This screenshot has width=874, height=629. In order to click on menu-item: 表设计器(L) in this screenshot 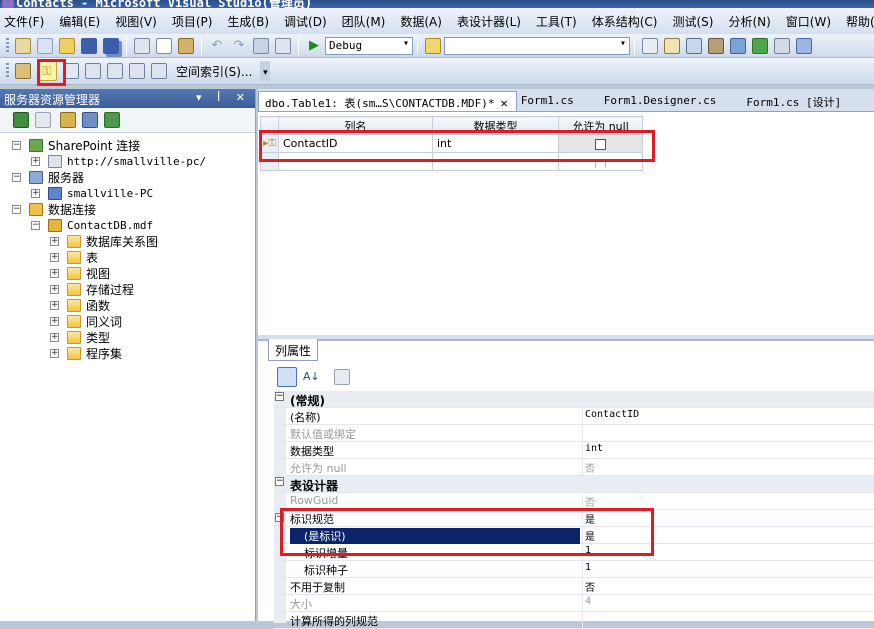, I will do `click(489, 21)`.